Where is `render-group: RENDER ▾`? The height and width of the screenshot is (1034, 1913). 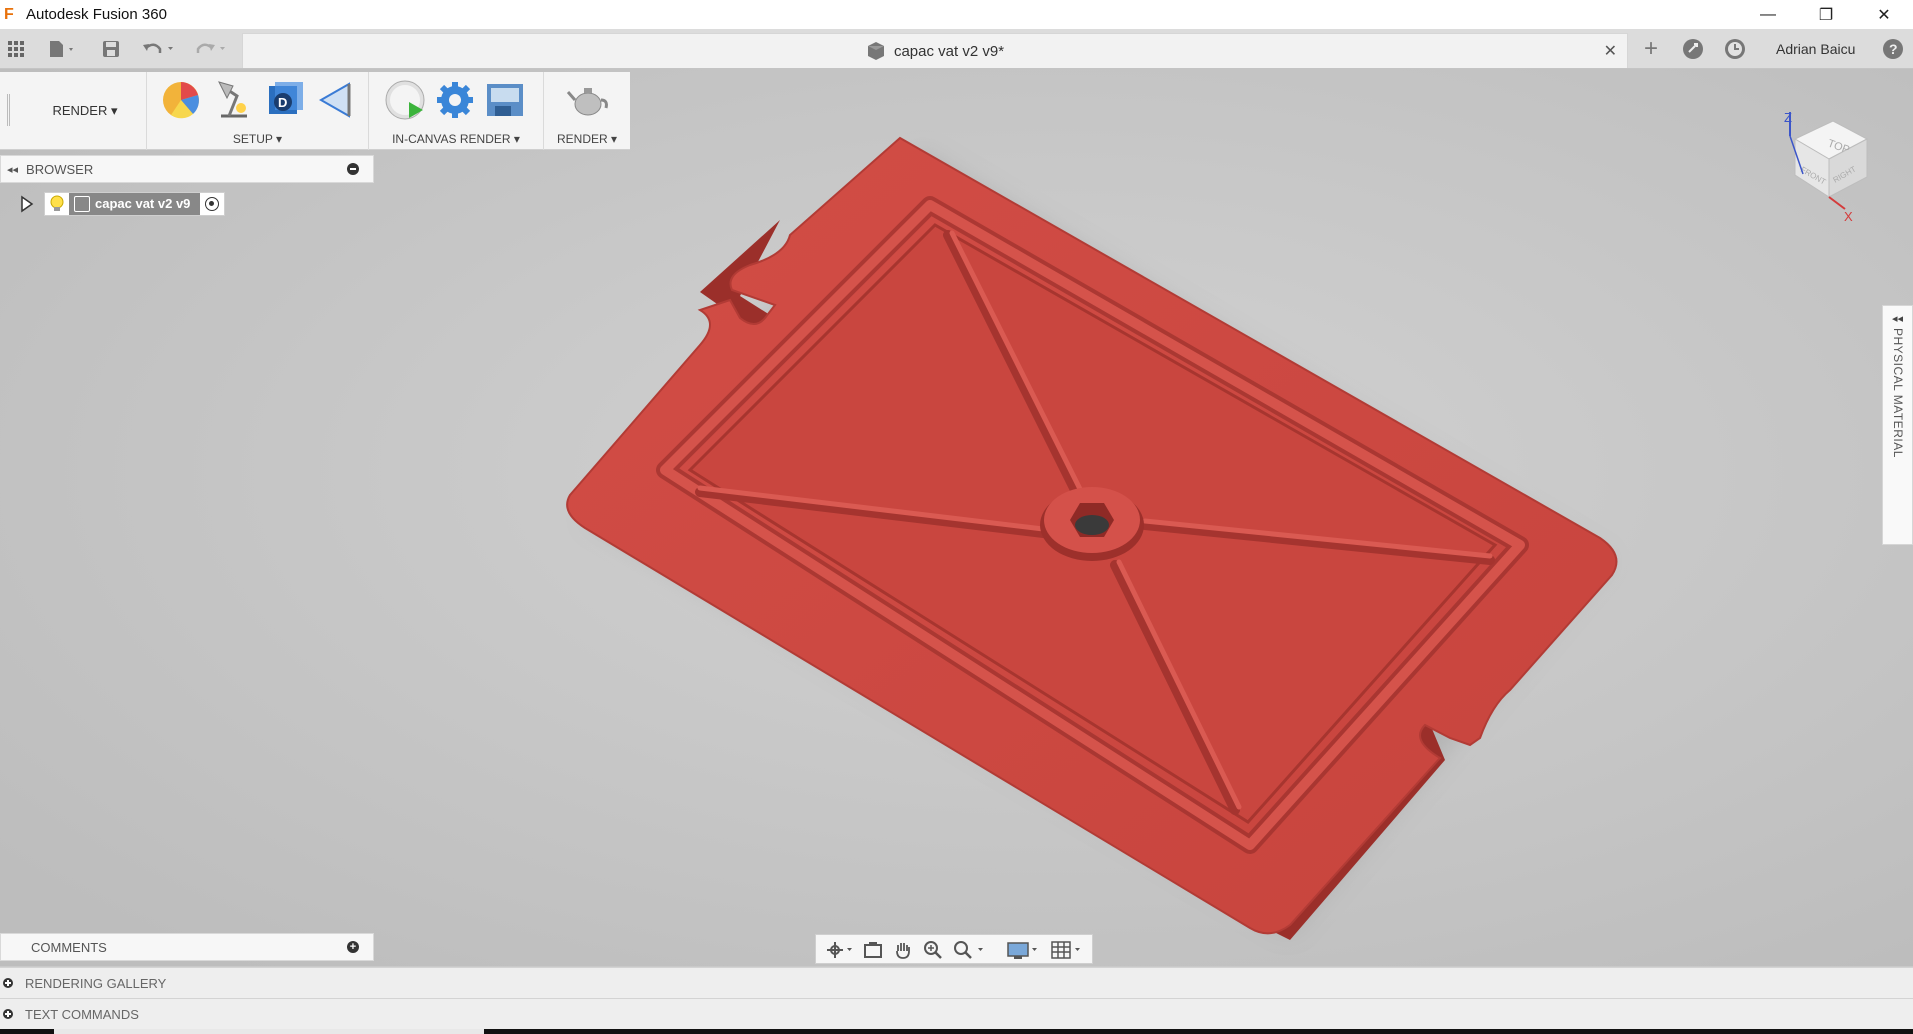 render-group: RENDER ▾ is located at coordinates (586, 111).